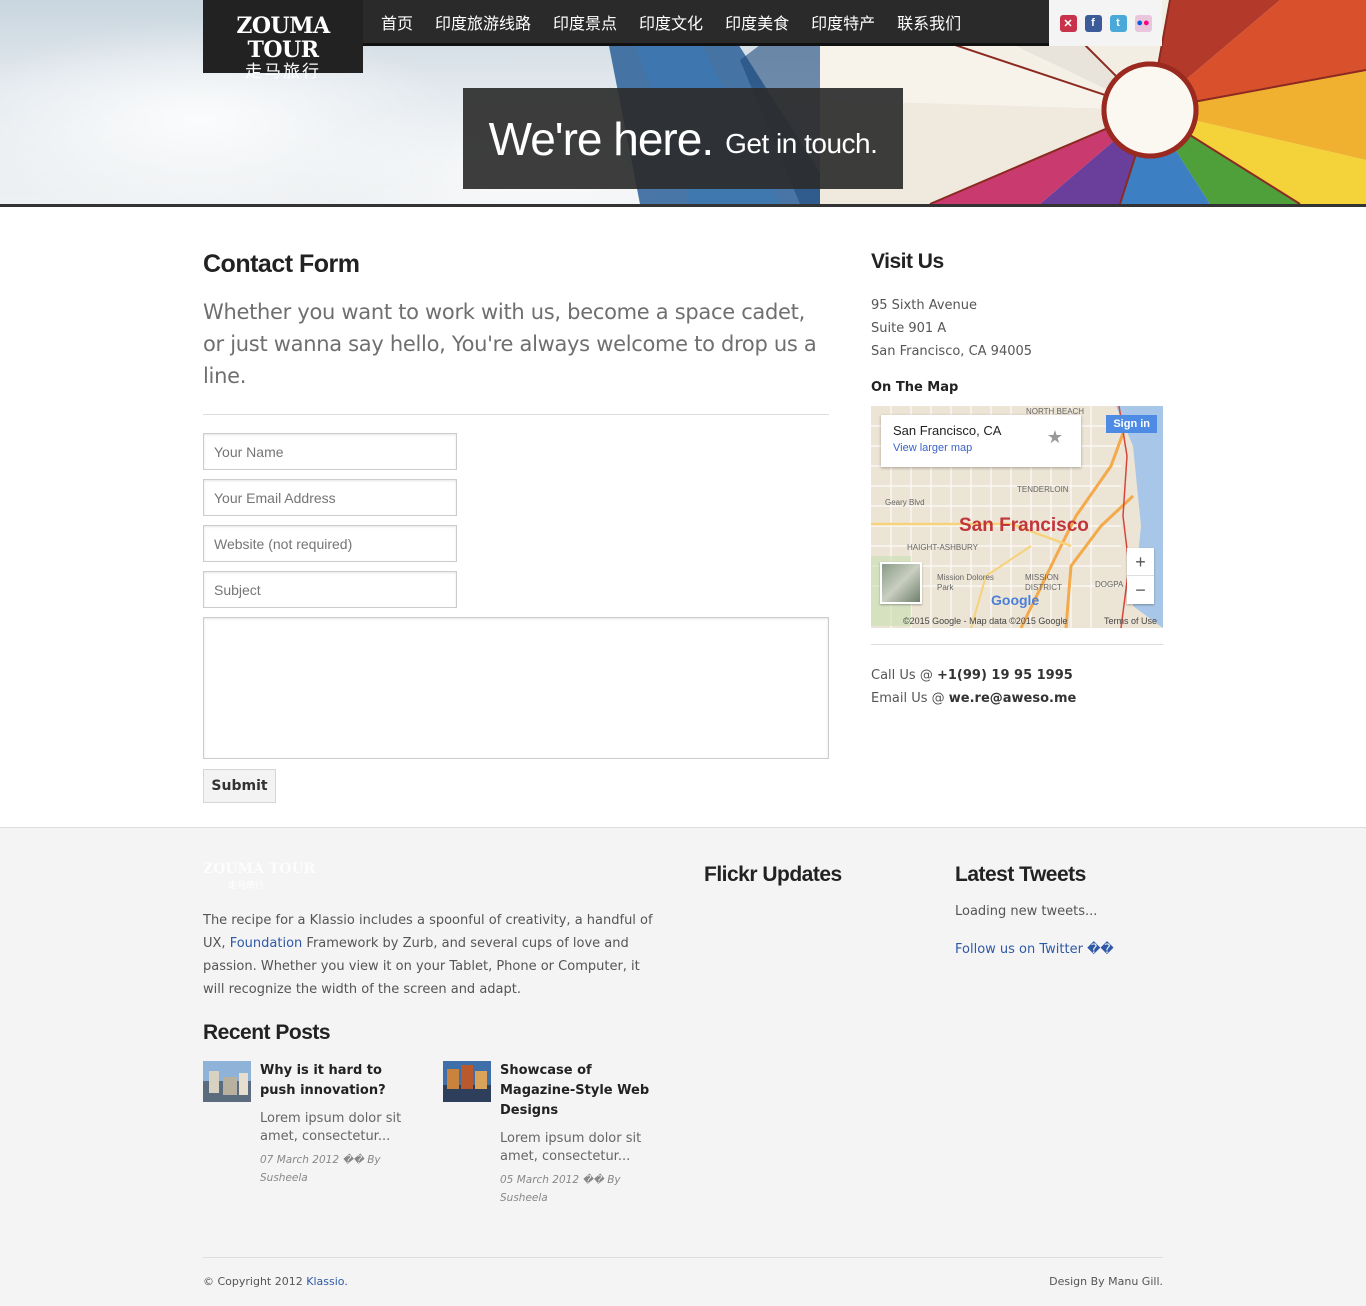 The image size is (1366, 1306). Describe the element at coordinates (1004, 675) in the screenshot. I see `phone-value: +1(99) 19 95 1995` at that location.